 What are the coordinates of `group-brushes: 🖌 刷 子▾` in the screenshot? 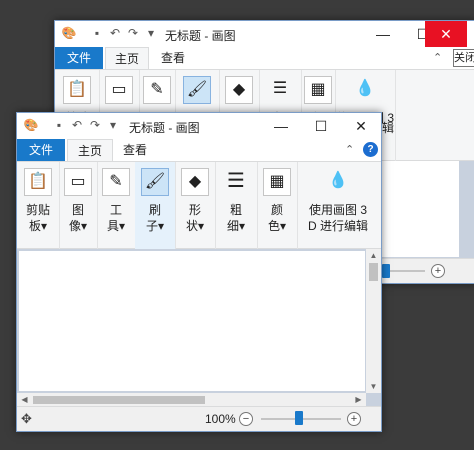 It's located at (155, 208).